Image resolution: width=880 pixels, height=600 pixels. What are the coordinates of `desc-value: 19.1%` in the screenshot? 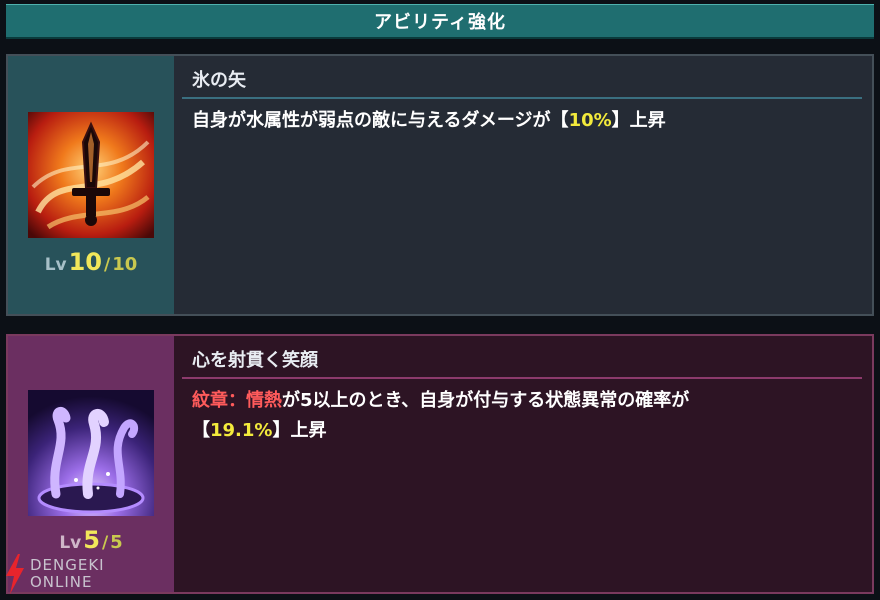 It's located at (241, 430).